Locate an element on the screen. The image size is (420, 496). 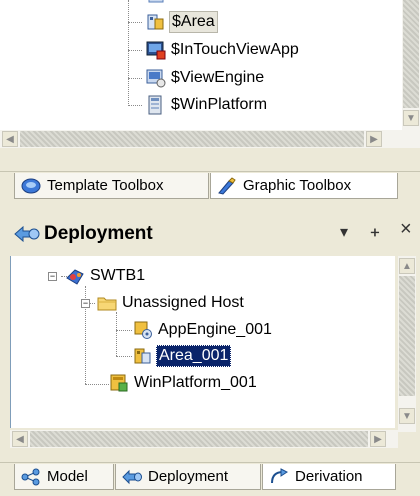
template-tree-vertical-scrollbar: ▼ is located at coordinates (411, 74).